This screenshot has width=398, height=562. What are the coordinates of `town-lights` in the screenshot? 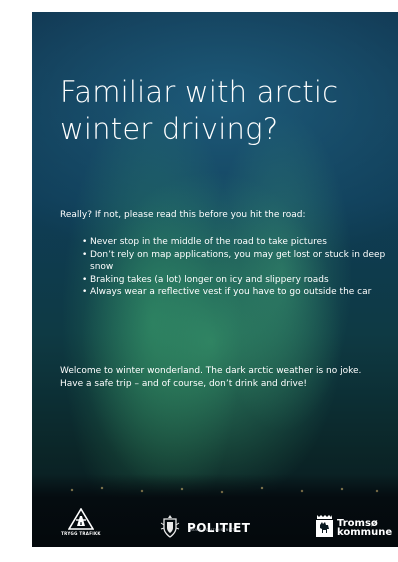 It's located at (215, 490).